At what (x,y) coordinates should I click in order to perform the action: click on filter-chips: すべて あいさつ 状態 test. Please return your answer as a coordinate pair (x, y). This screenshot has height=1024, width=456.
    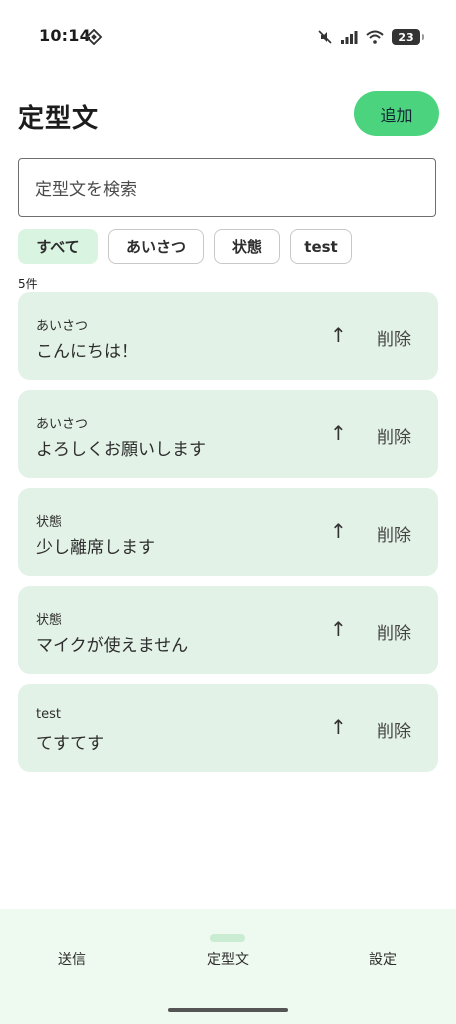
    Looking at the image, I should click on (185, 246).